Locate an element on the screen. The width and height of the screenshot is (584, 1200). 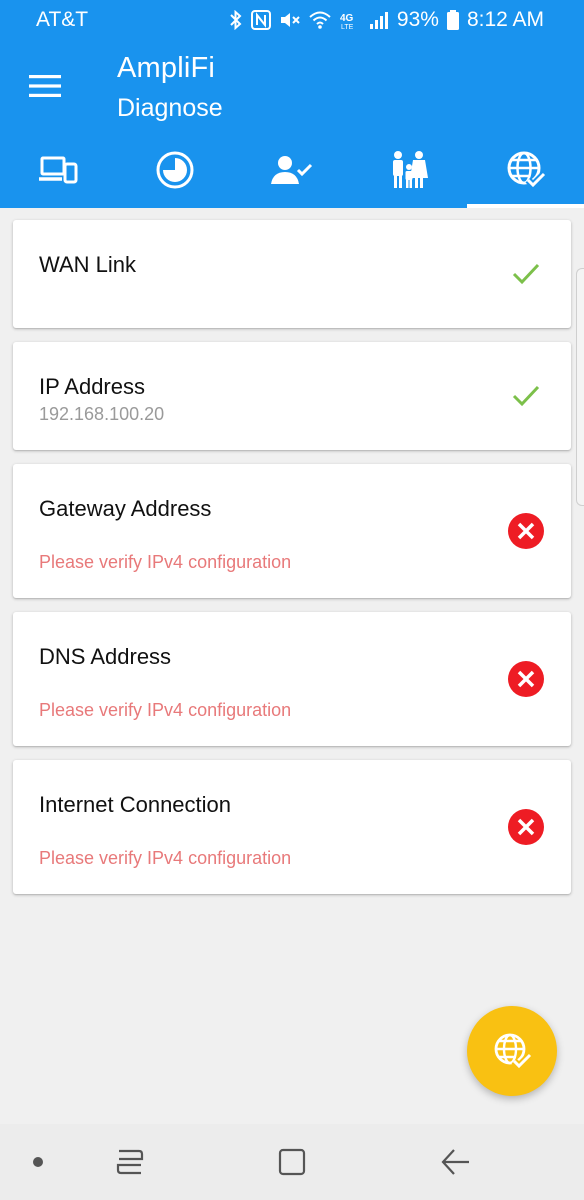
battery-percent: 93% is located at coordinates (417, 19).